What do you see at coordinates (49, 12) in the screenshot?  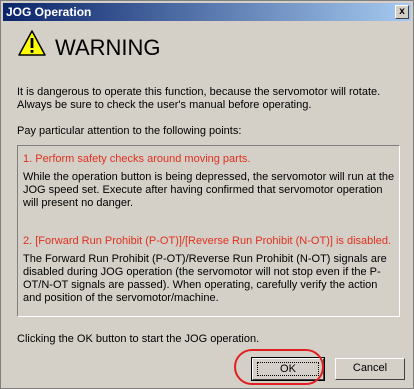 I see `window-title: JOG Operation` at bounding box center [49, 12].